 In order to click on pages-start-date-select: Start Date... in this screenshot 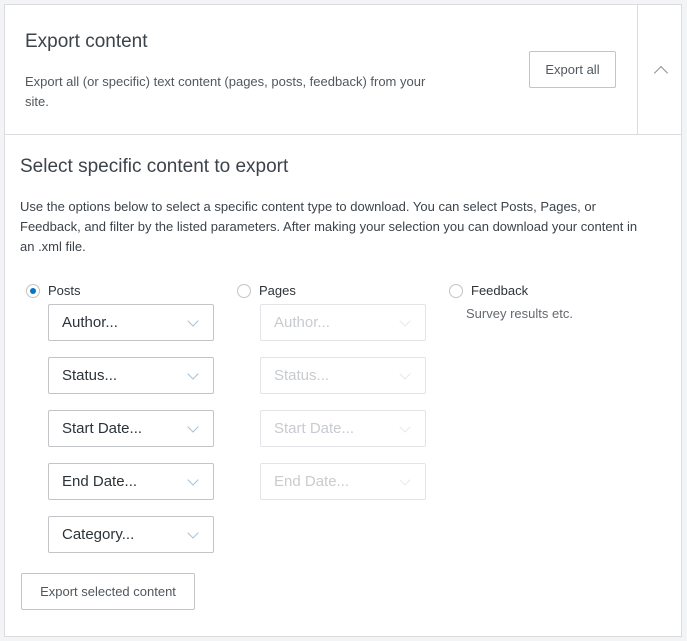, I will do `click(343, 428)`.